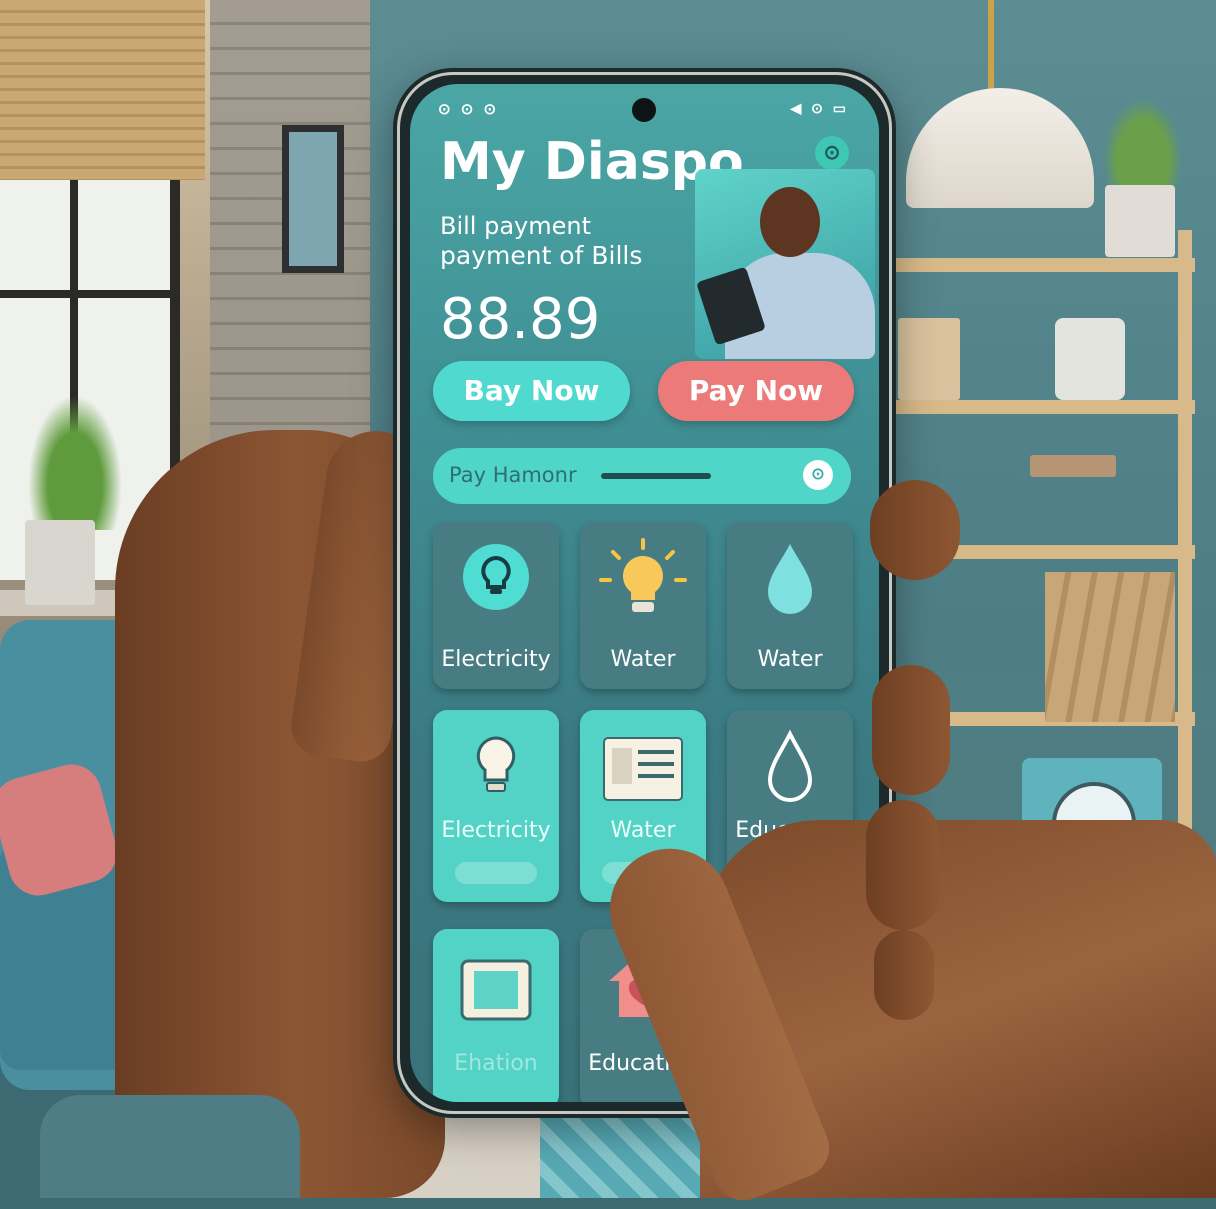 The height and width of the screenshot is (1209, 1216). Describe the element at coordinates (75, 455) in the screenshot. I see `left-plant` at that location.